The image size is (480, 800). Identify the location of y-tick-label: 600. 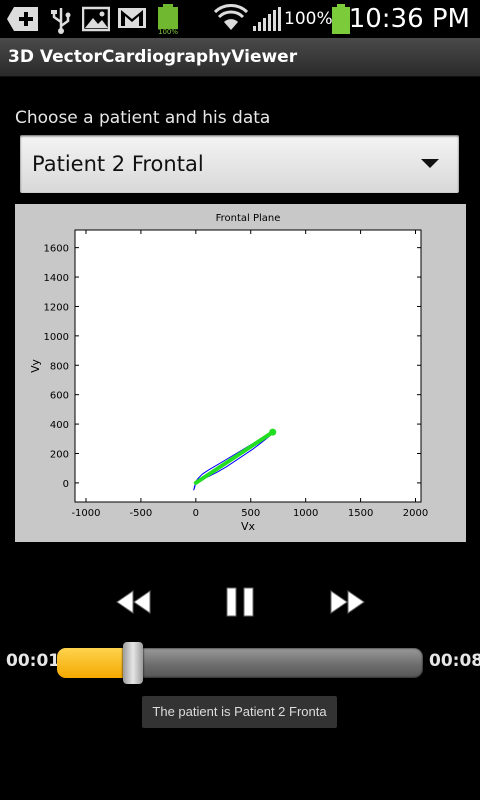
(59, 396).